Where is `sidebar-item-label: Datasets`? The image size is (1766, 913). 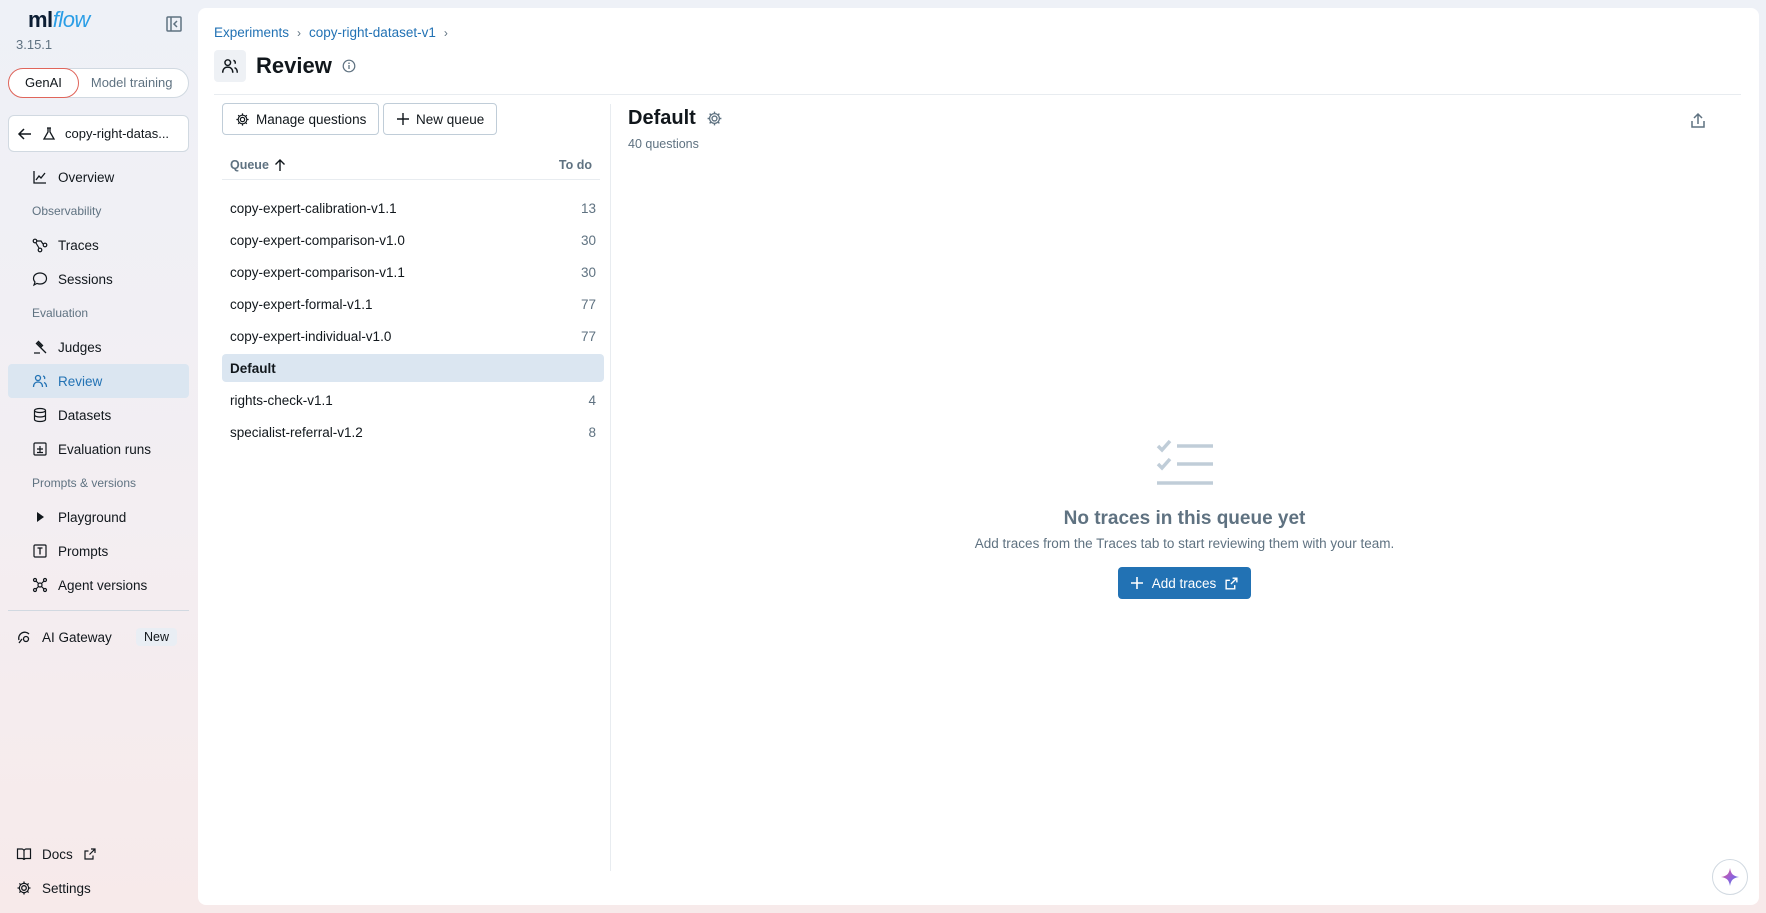 sidebar-item-label: Datasets is located at coordinates (85, 415).